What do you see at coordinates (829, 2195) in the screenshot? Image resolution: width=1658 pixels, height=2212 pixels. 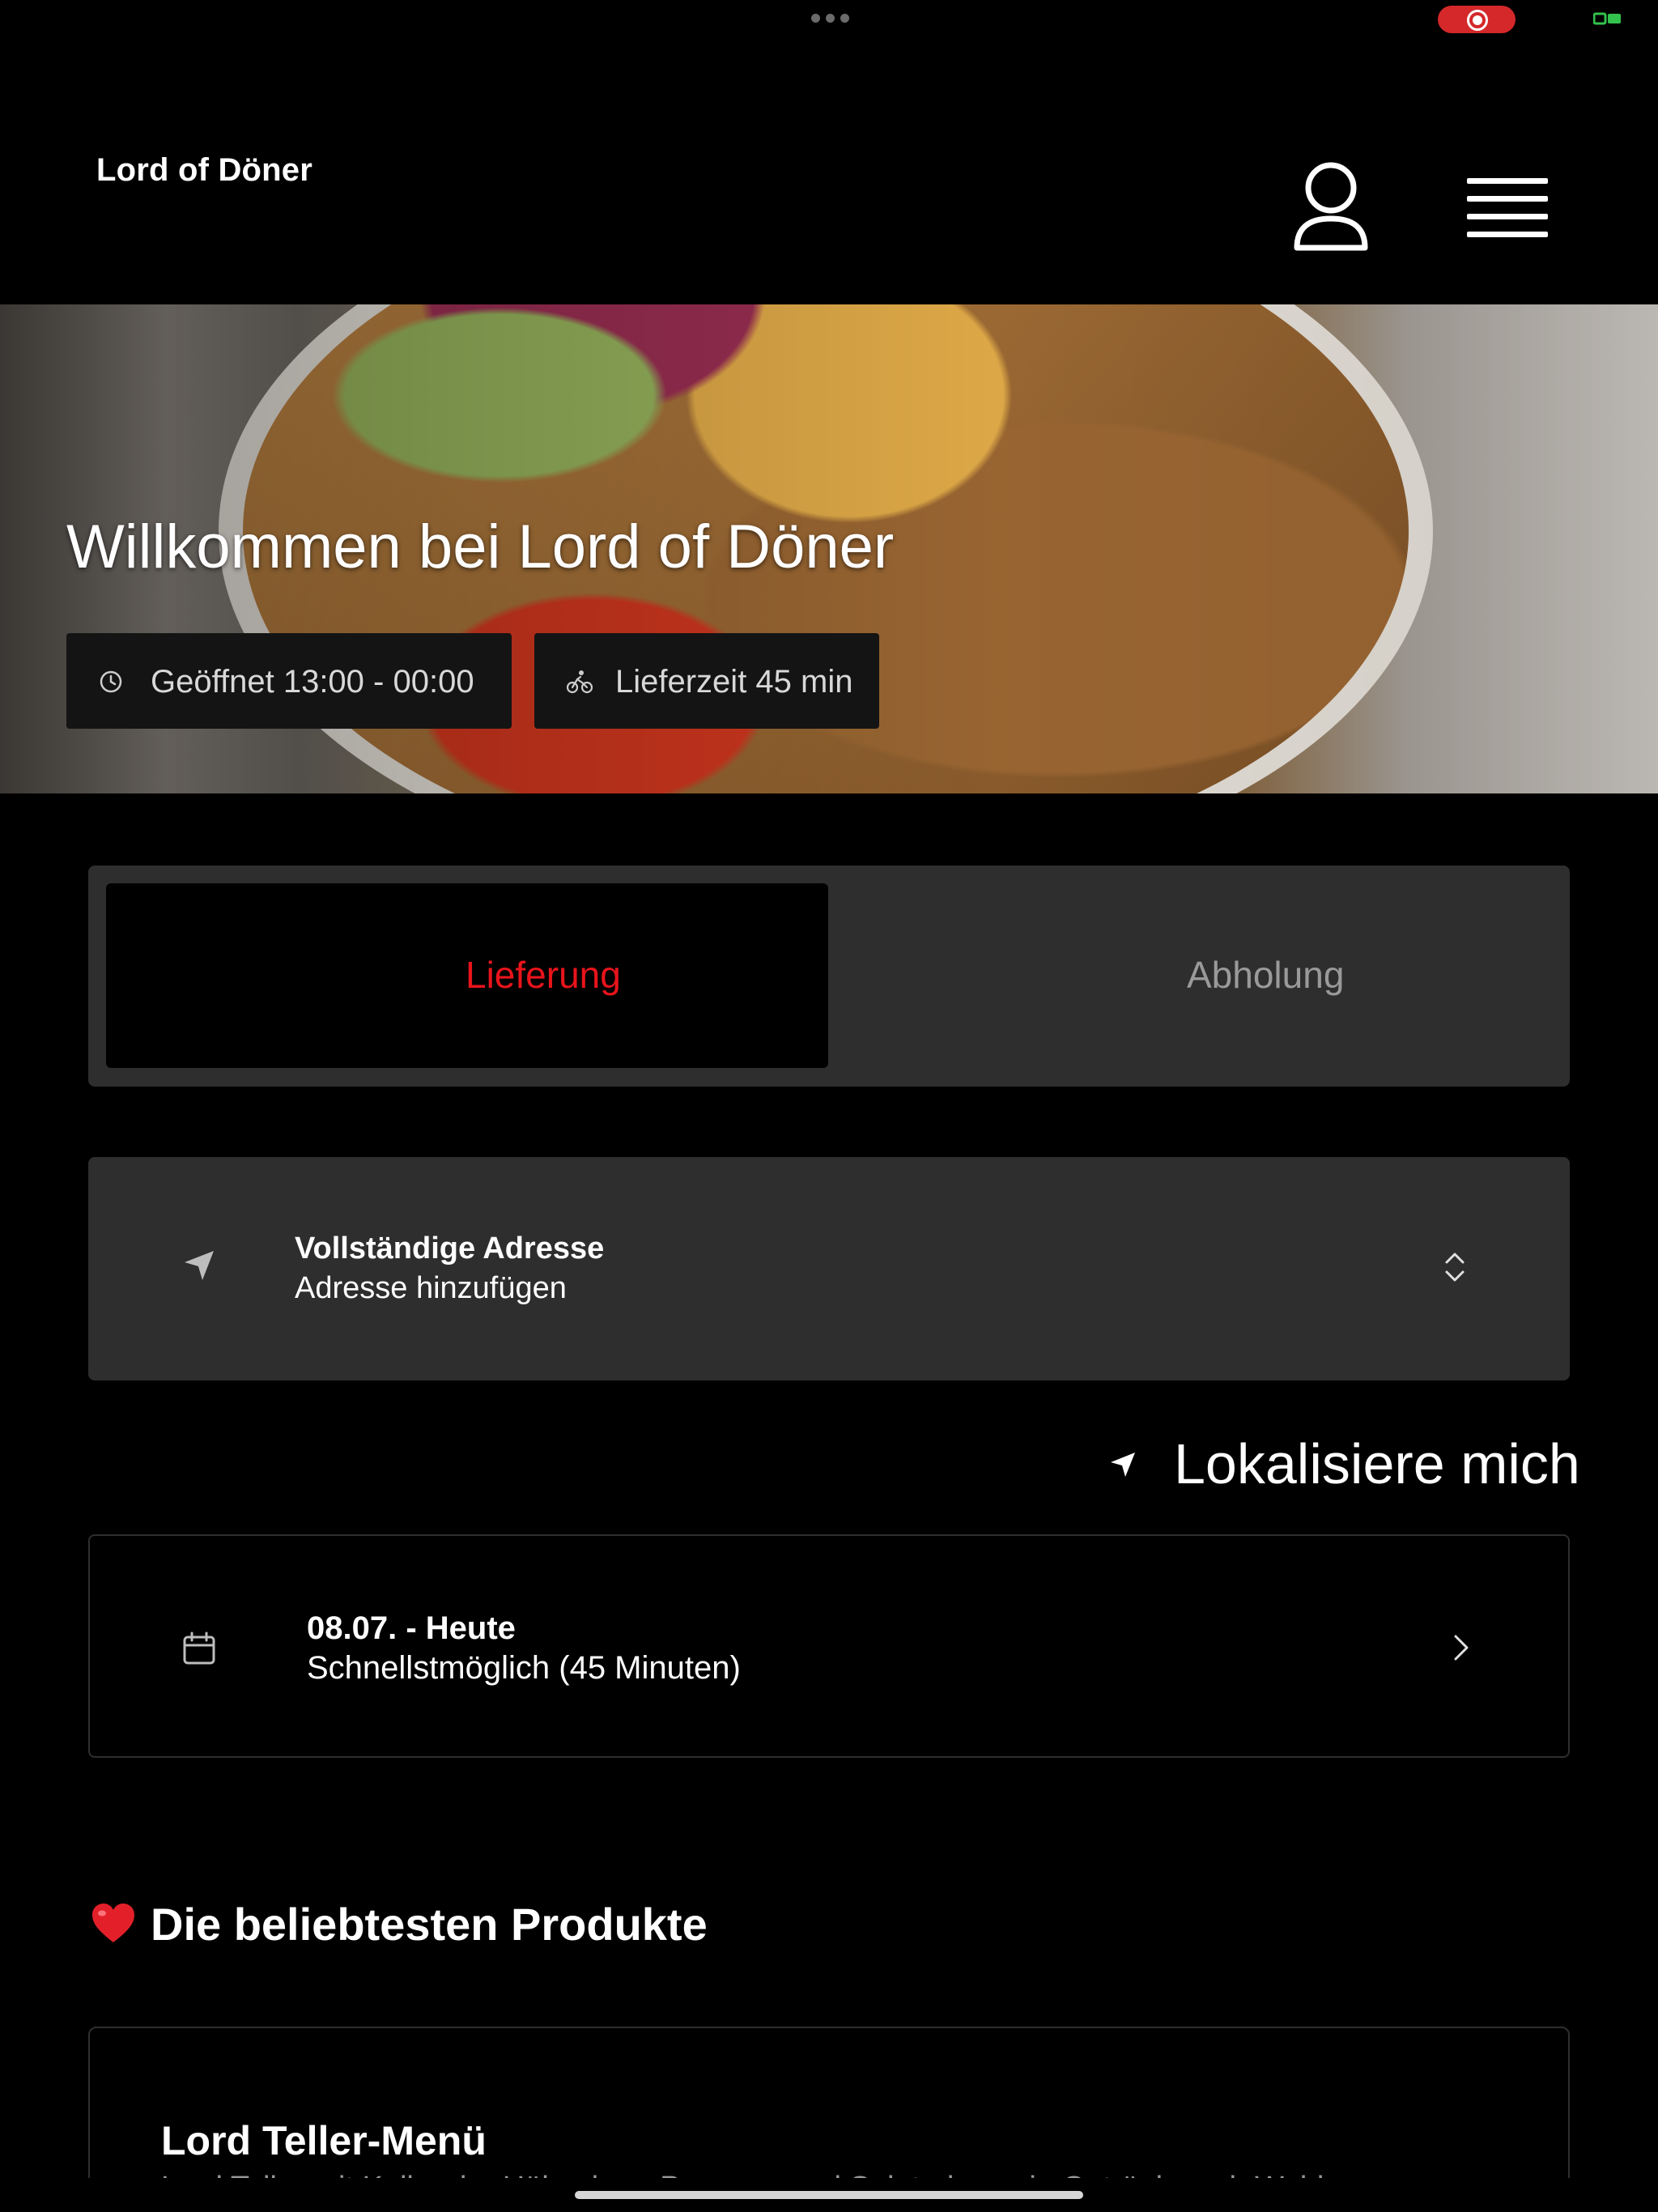 I see `home-indicator` at bounding box center [829, 2195].